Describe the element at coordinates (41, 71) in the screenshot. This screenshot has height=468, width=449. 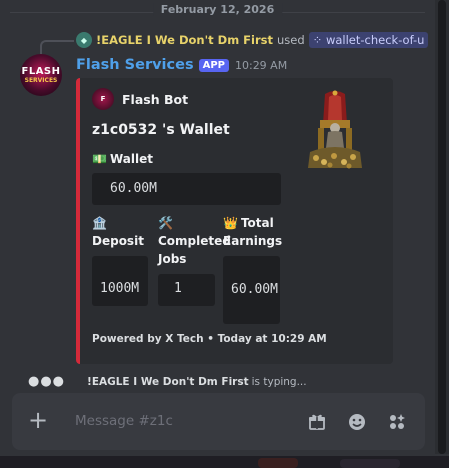
I see `avatar-text-top: FLASH` at that location.